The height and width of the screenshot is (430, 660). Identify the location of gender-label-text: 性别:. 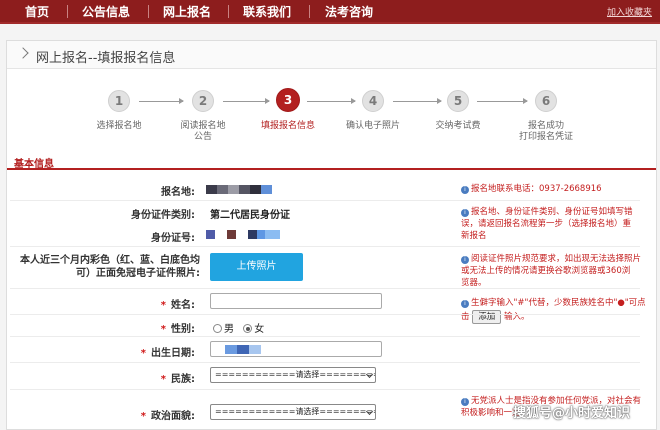
(183, 329).